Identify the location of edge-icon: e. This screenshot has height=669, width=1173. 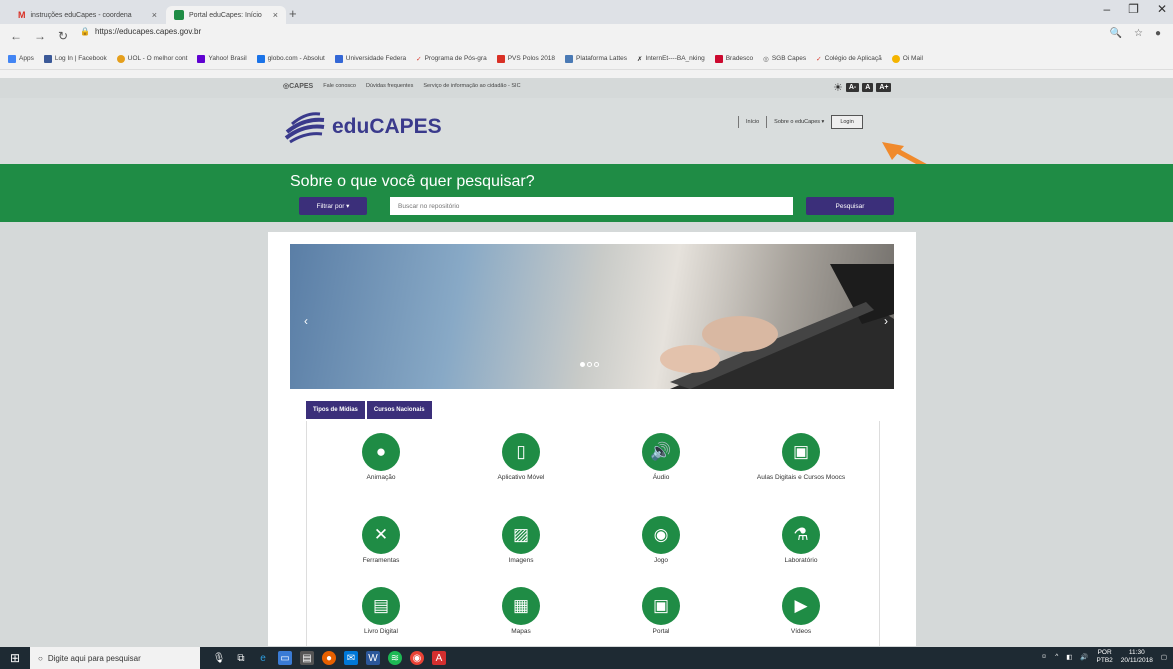
(263, 658).